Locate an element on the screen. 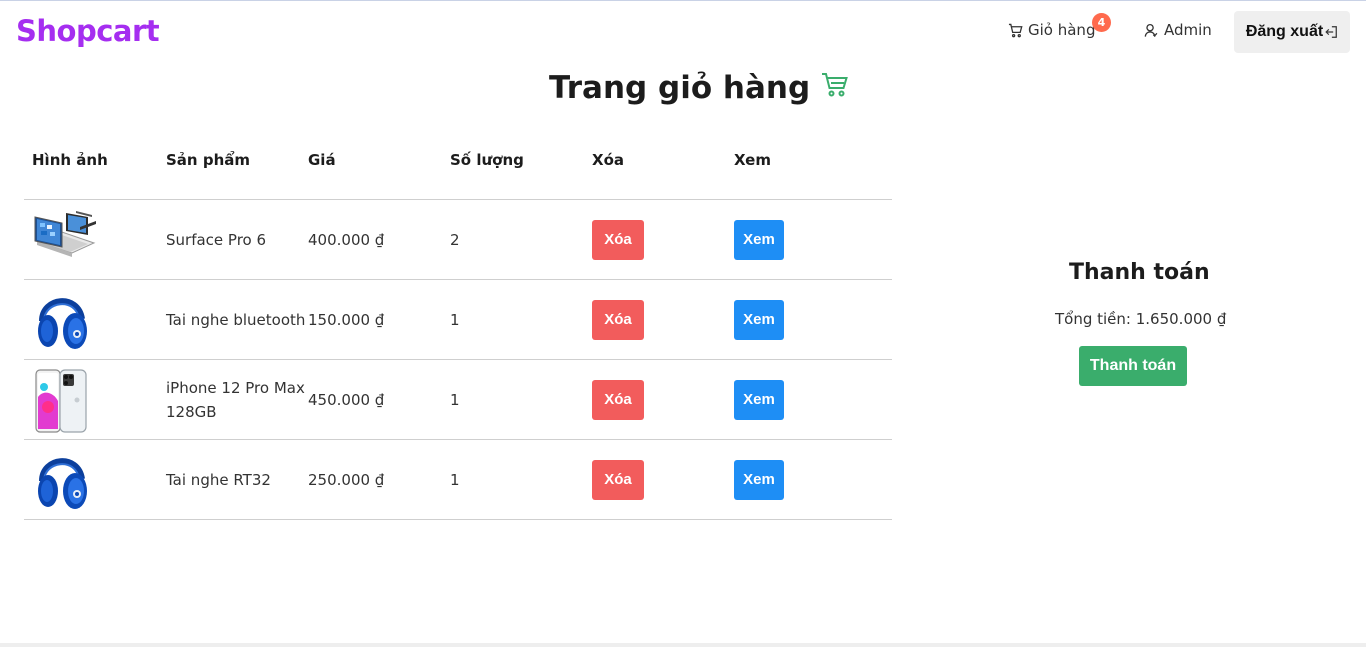 The height and width of the screenshot is (647, 1366). table-row: Surface Pro 6 400.000 ₫ 2 Xóa Xem is located at coordinates (458, 240).